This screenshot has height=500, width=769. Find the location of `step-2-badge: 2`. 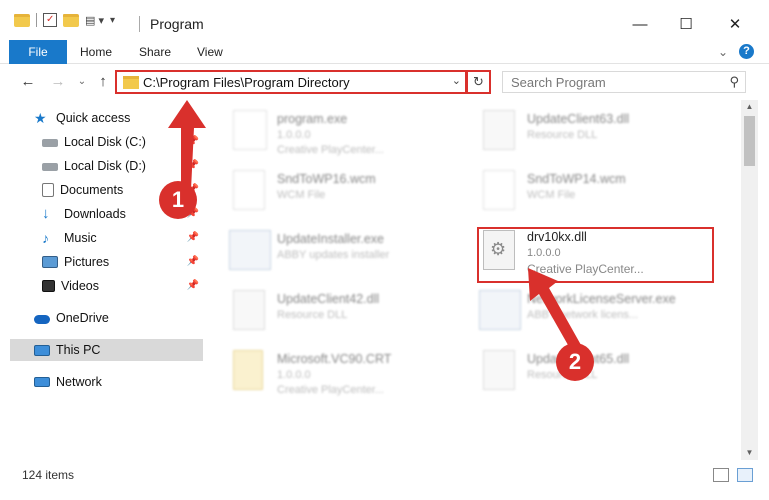

step-2-badge: 2 is located at coordinates (575, 362).